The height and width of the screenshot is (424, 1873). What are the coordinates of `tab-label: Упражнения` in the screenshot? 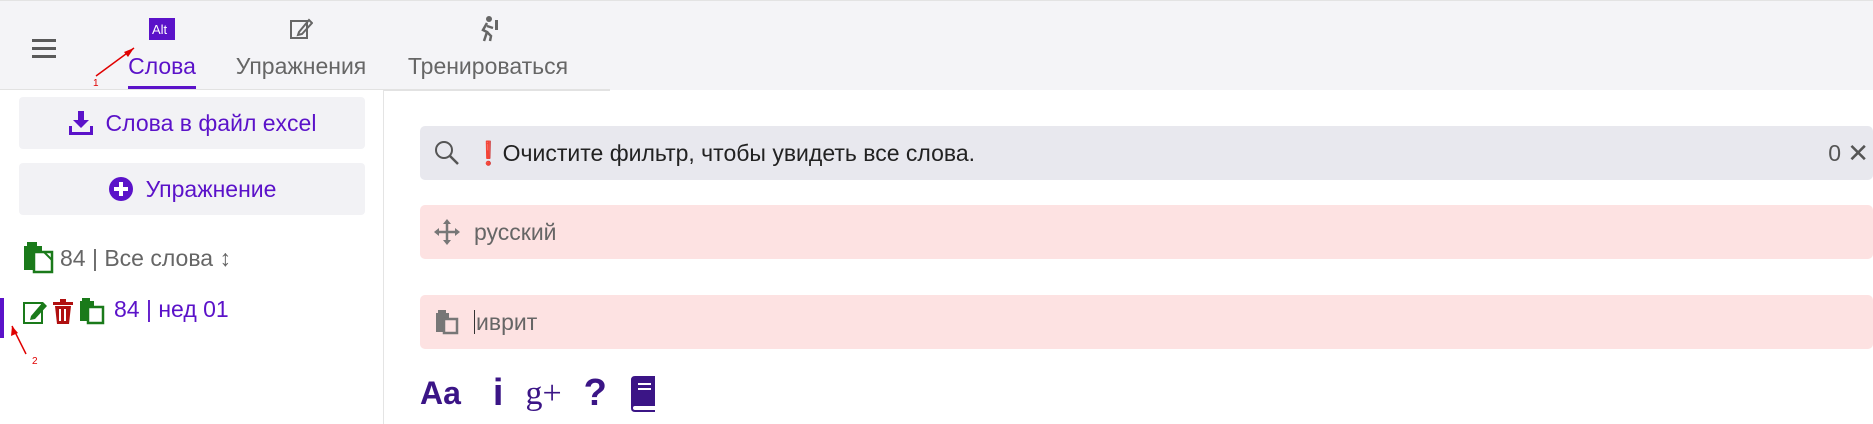 It's located at (301, 66).